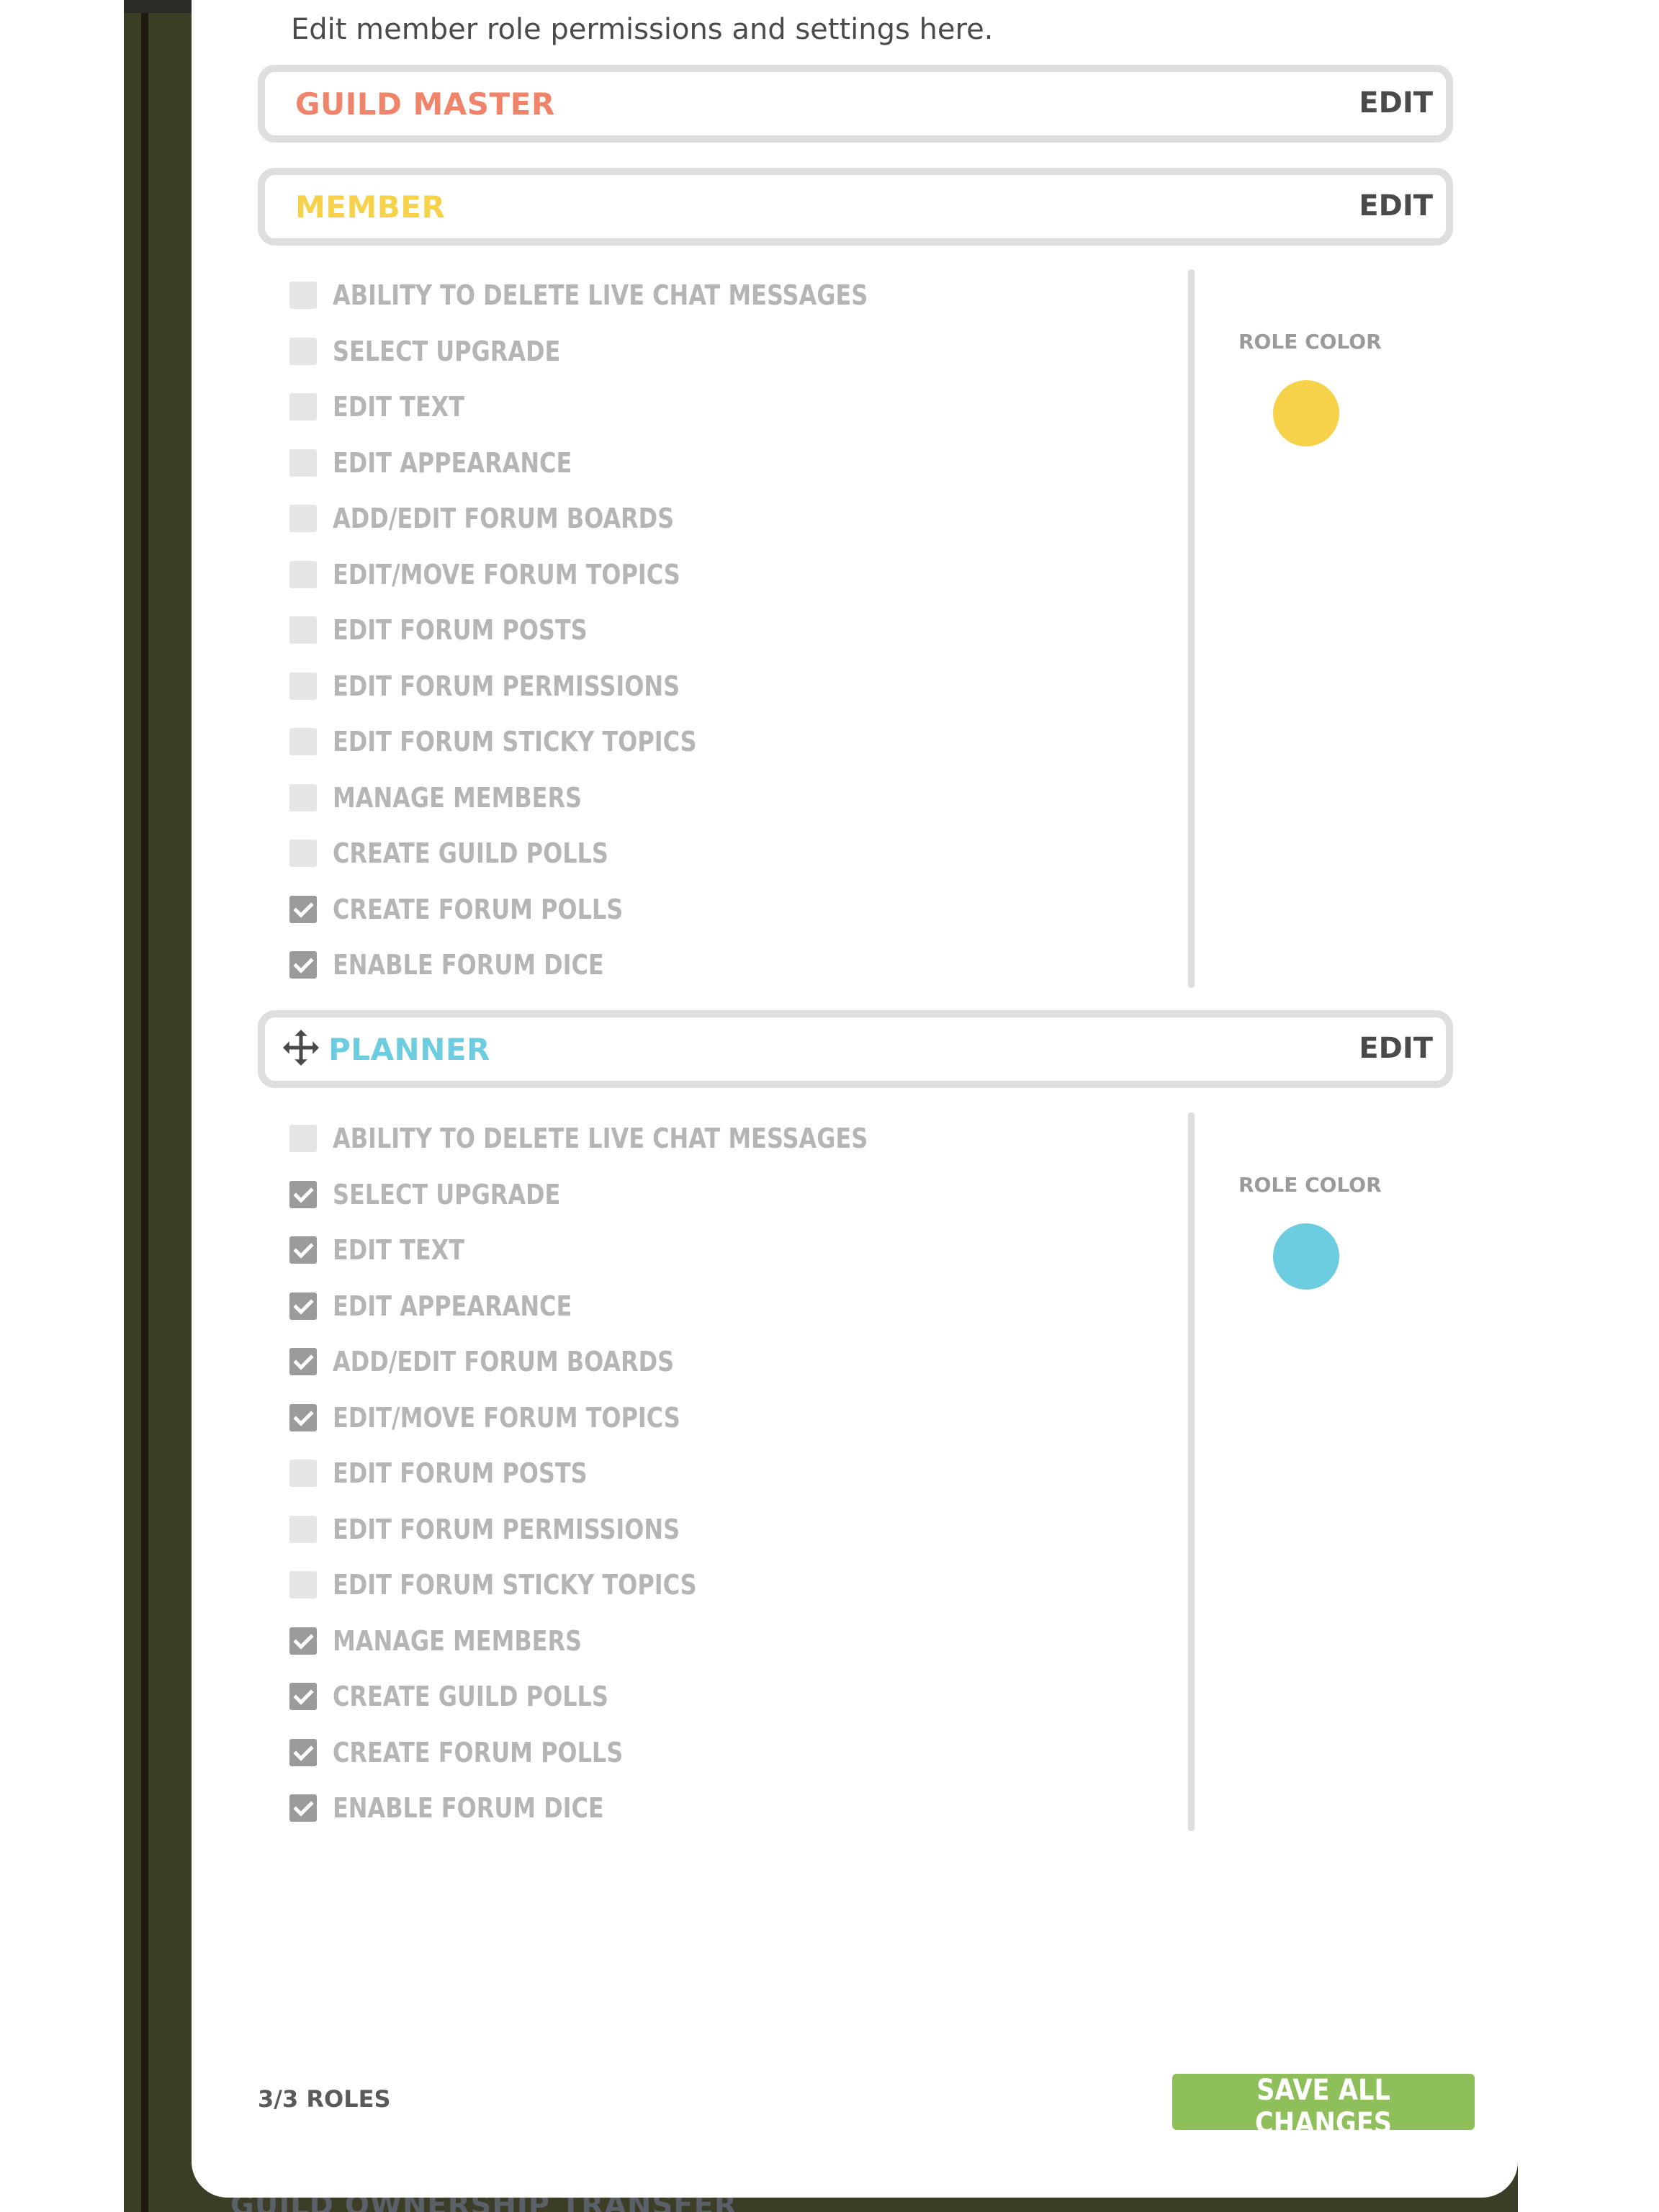 The height and width of the screenshot is (2212, 1659). What do you see at coordinates (371, 207) in the screenshot?
I see `role-name: MEMBER` at bounding box center [371, 207].